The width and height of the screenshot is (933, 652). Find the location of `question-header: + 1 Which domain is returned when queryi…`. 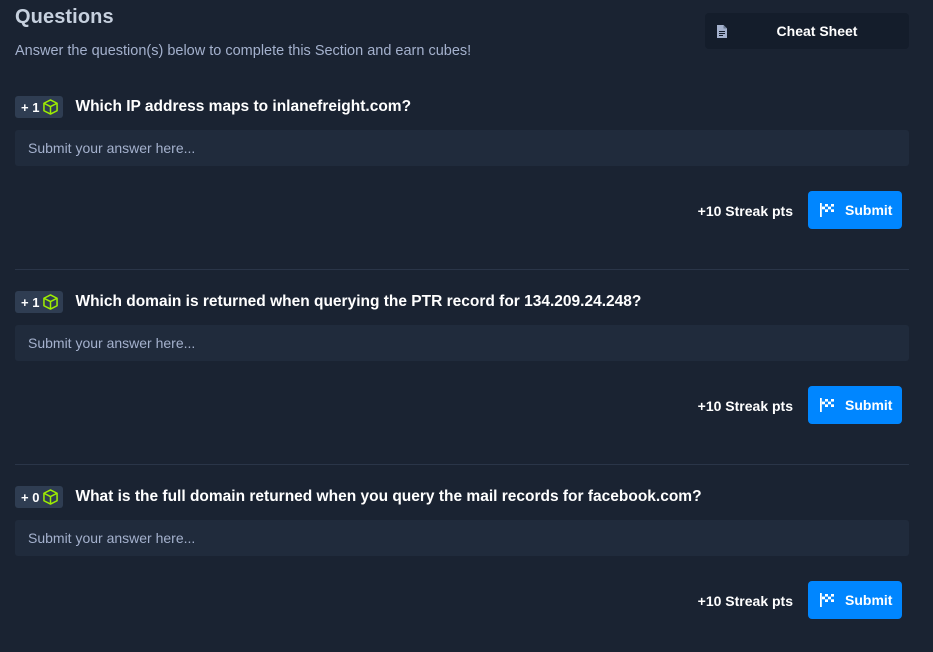

question-header: + 1 Which domain is returned when queryi… is located at coordinates (328, 302).